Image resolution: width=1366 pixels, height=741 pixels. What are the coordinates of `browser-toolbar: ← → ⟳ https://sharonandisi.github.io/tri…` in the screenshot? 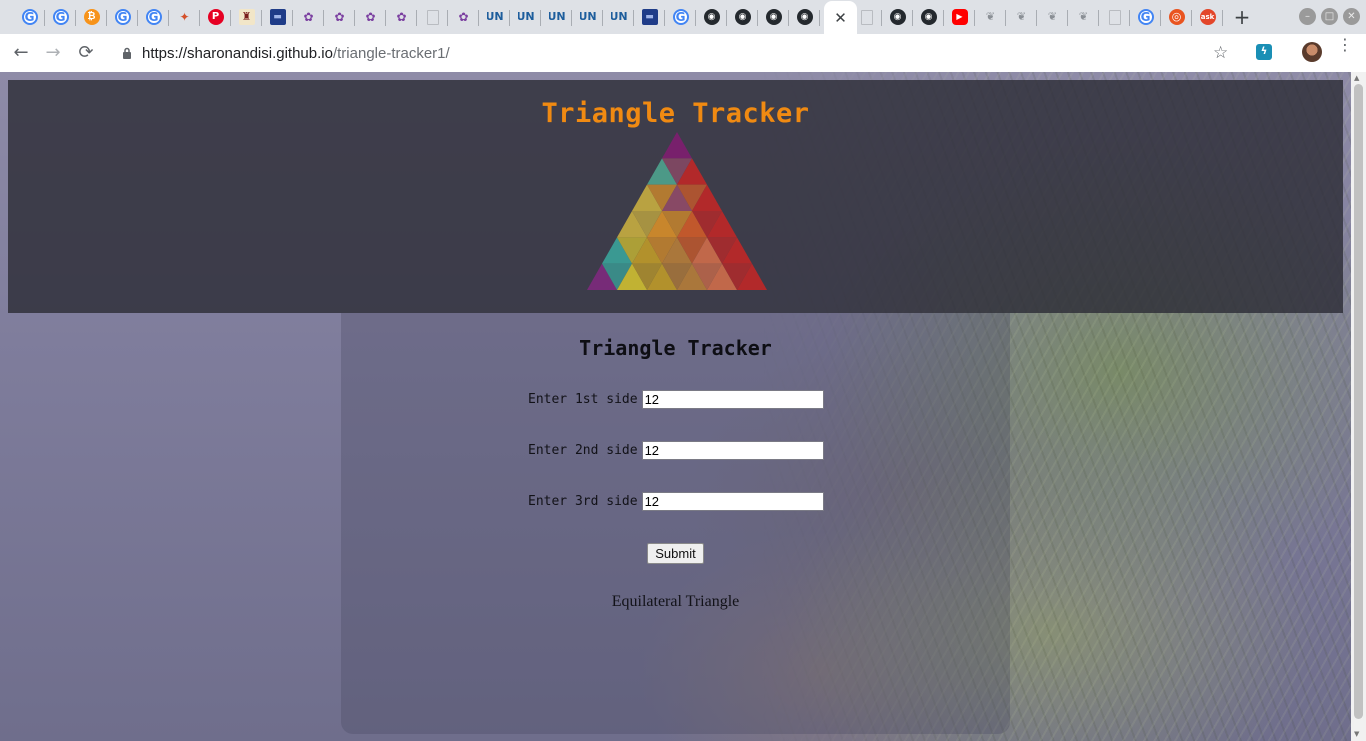 It's located at (683, 53).